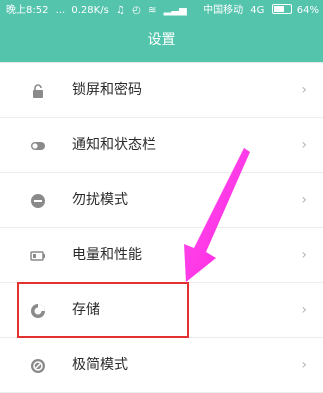 The height and width of the screenshot is (393, 323). Describe the element at coordinates (161, 145) in the screenshot. I see `setting-row-notifications: 通知和状态栏 ›` at that location.